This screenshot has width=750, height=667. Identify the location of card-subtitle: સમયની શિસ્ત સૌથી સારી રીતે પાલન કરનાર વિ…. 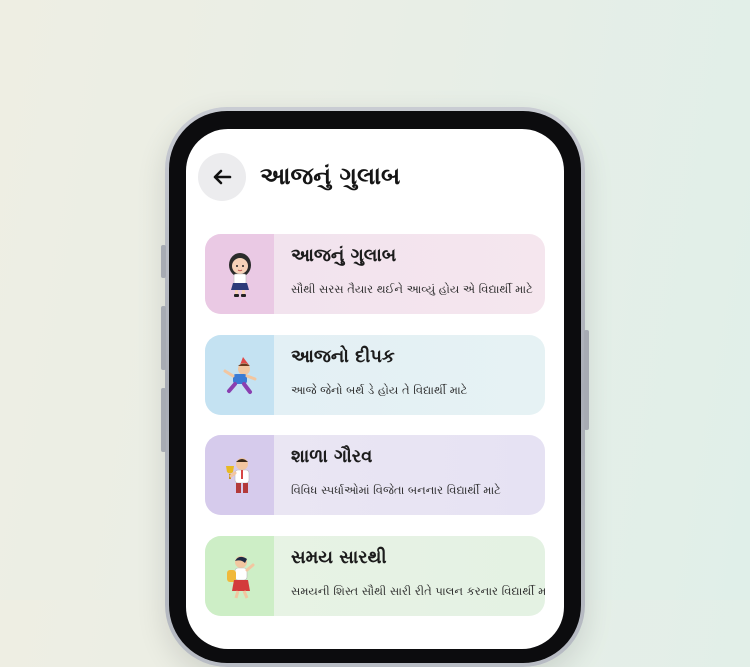
(418, 591).